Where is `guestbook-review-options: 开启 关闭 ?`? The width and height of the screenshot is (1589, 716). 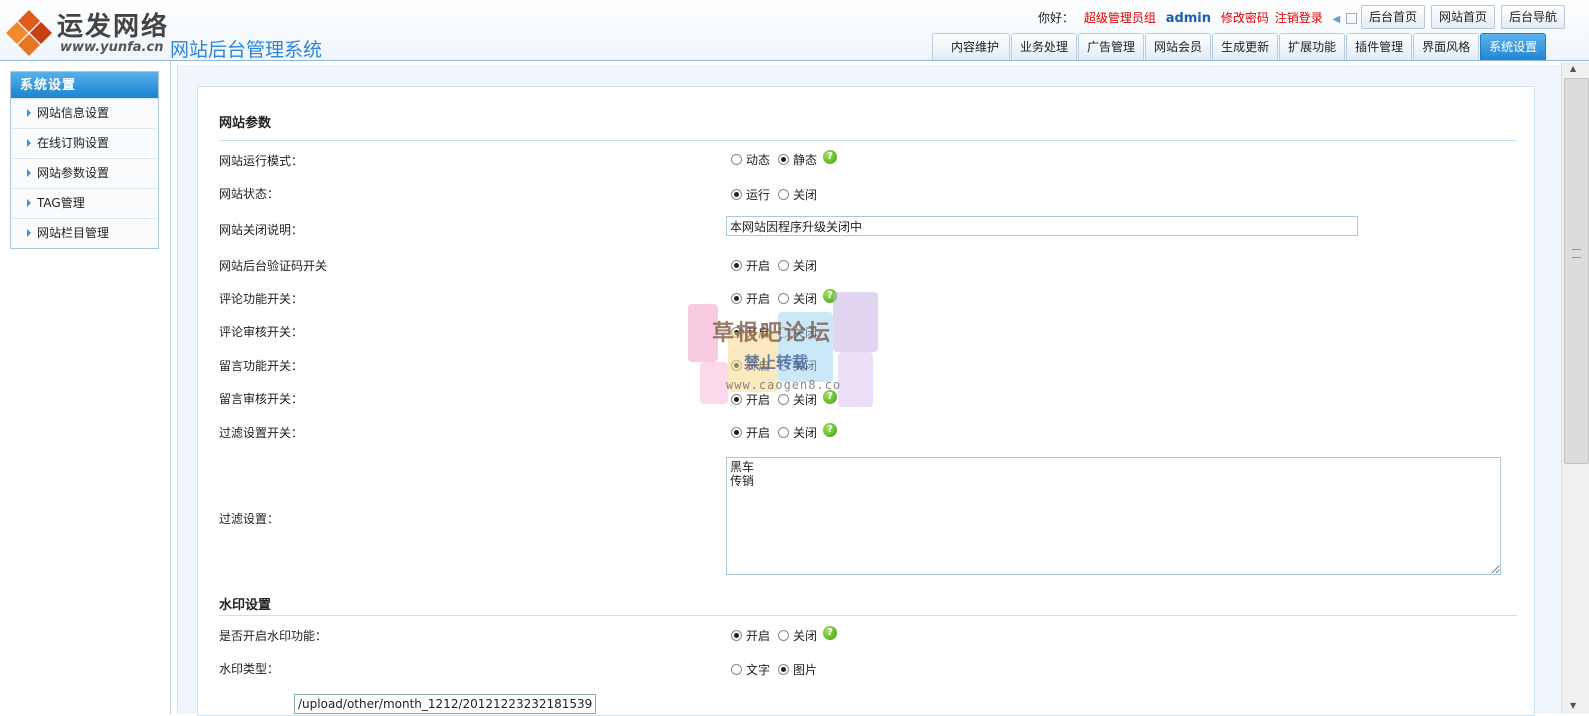 guestbook-review-options: 开启 关闭 ? is located at coordinates (784, 398).